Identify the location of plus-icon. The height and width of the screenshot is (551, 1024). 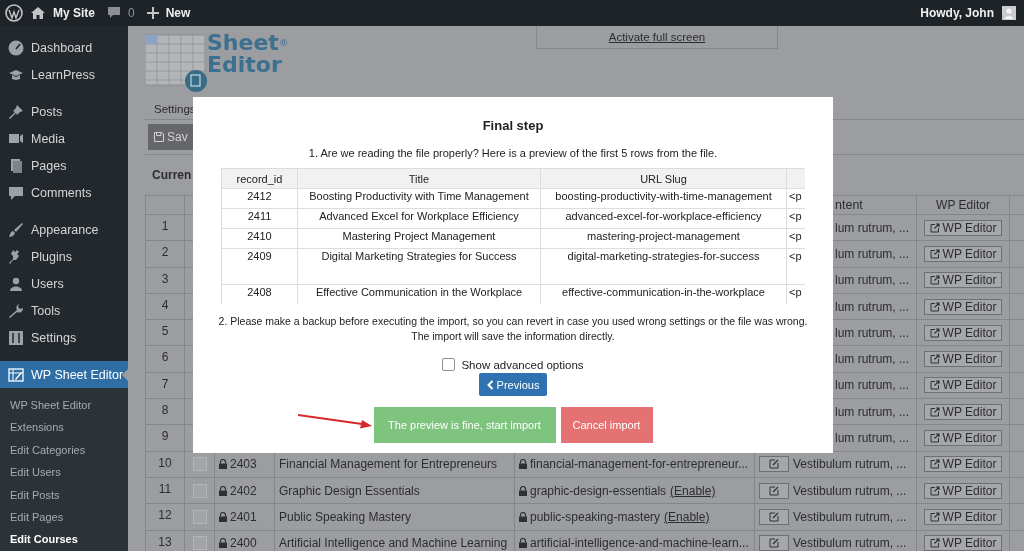
(152, 13).